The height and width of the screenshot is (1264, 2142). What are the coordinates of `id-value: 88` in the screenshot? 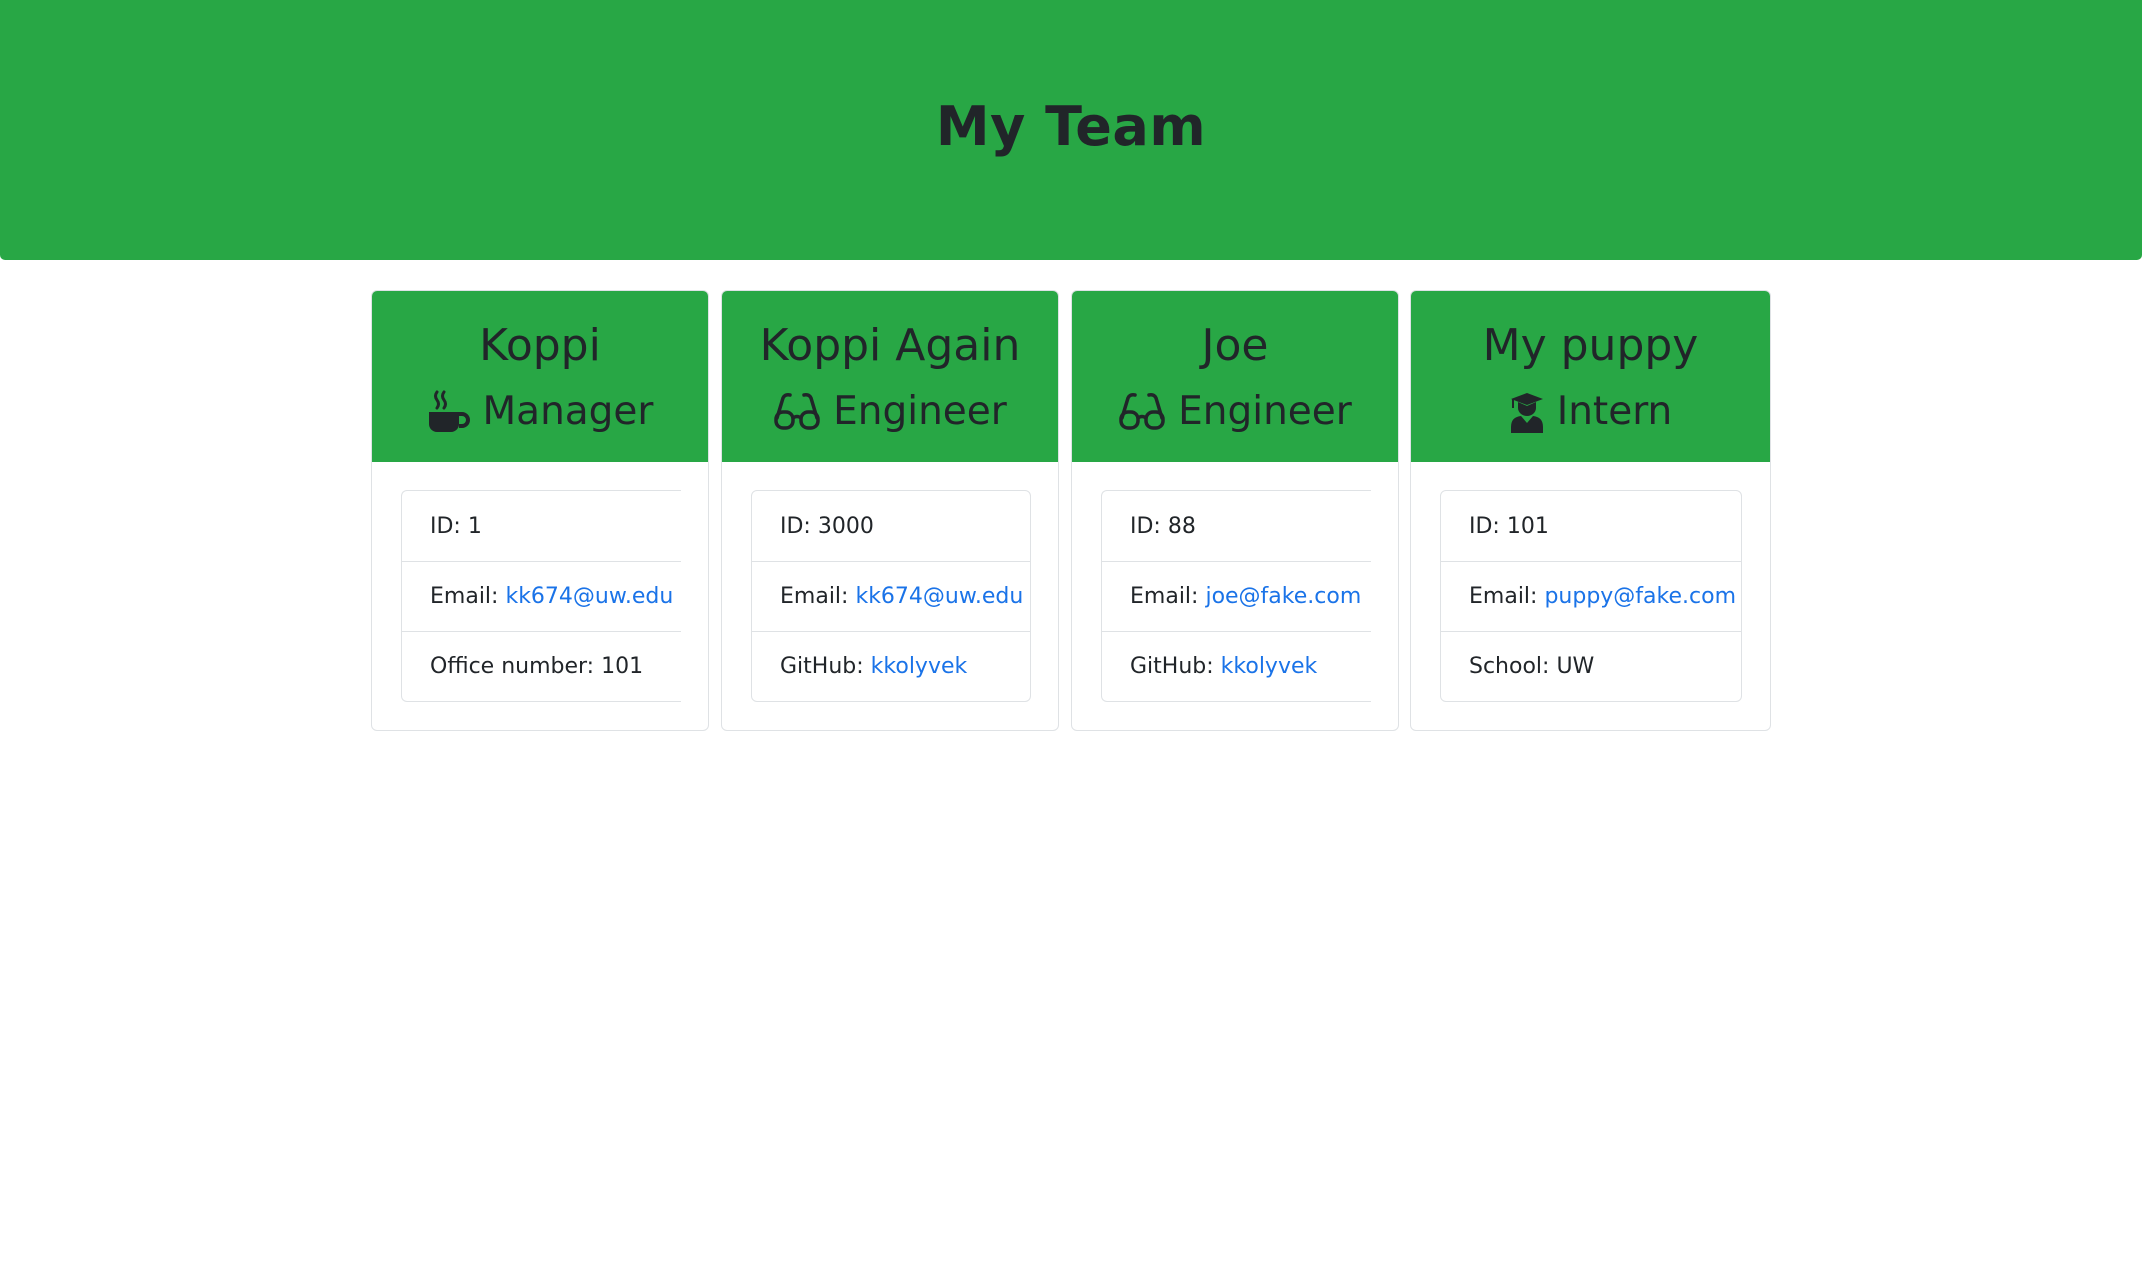 It's located at (1181, 526).